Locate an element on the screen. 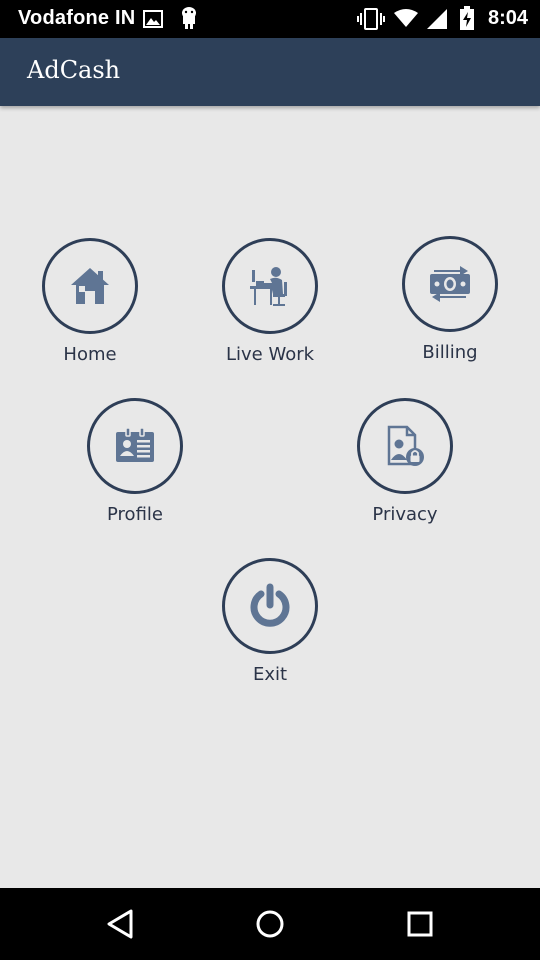 Image resolution: width=540 pixels, height=960 pixels. battery-charging-icon is located at coordinates (467, 18).